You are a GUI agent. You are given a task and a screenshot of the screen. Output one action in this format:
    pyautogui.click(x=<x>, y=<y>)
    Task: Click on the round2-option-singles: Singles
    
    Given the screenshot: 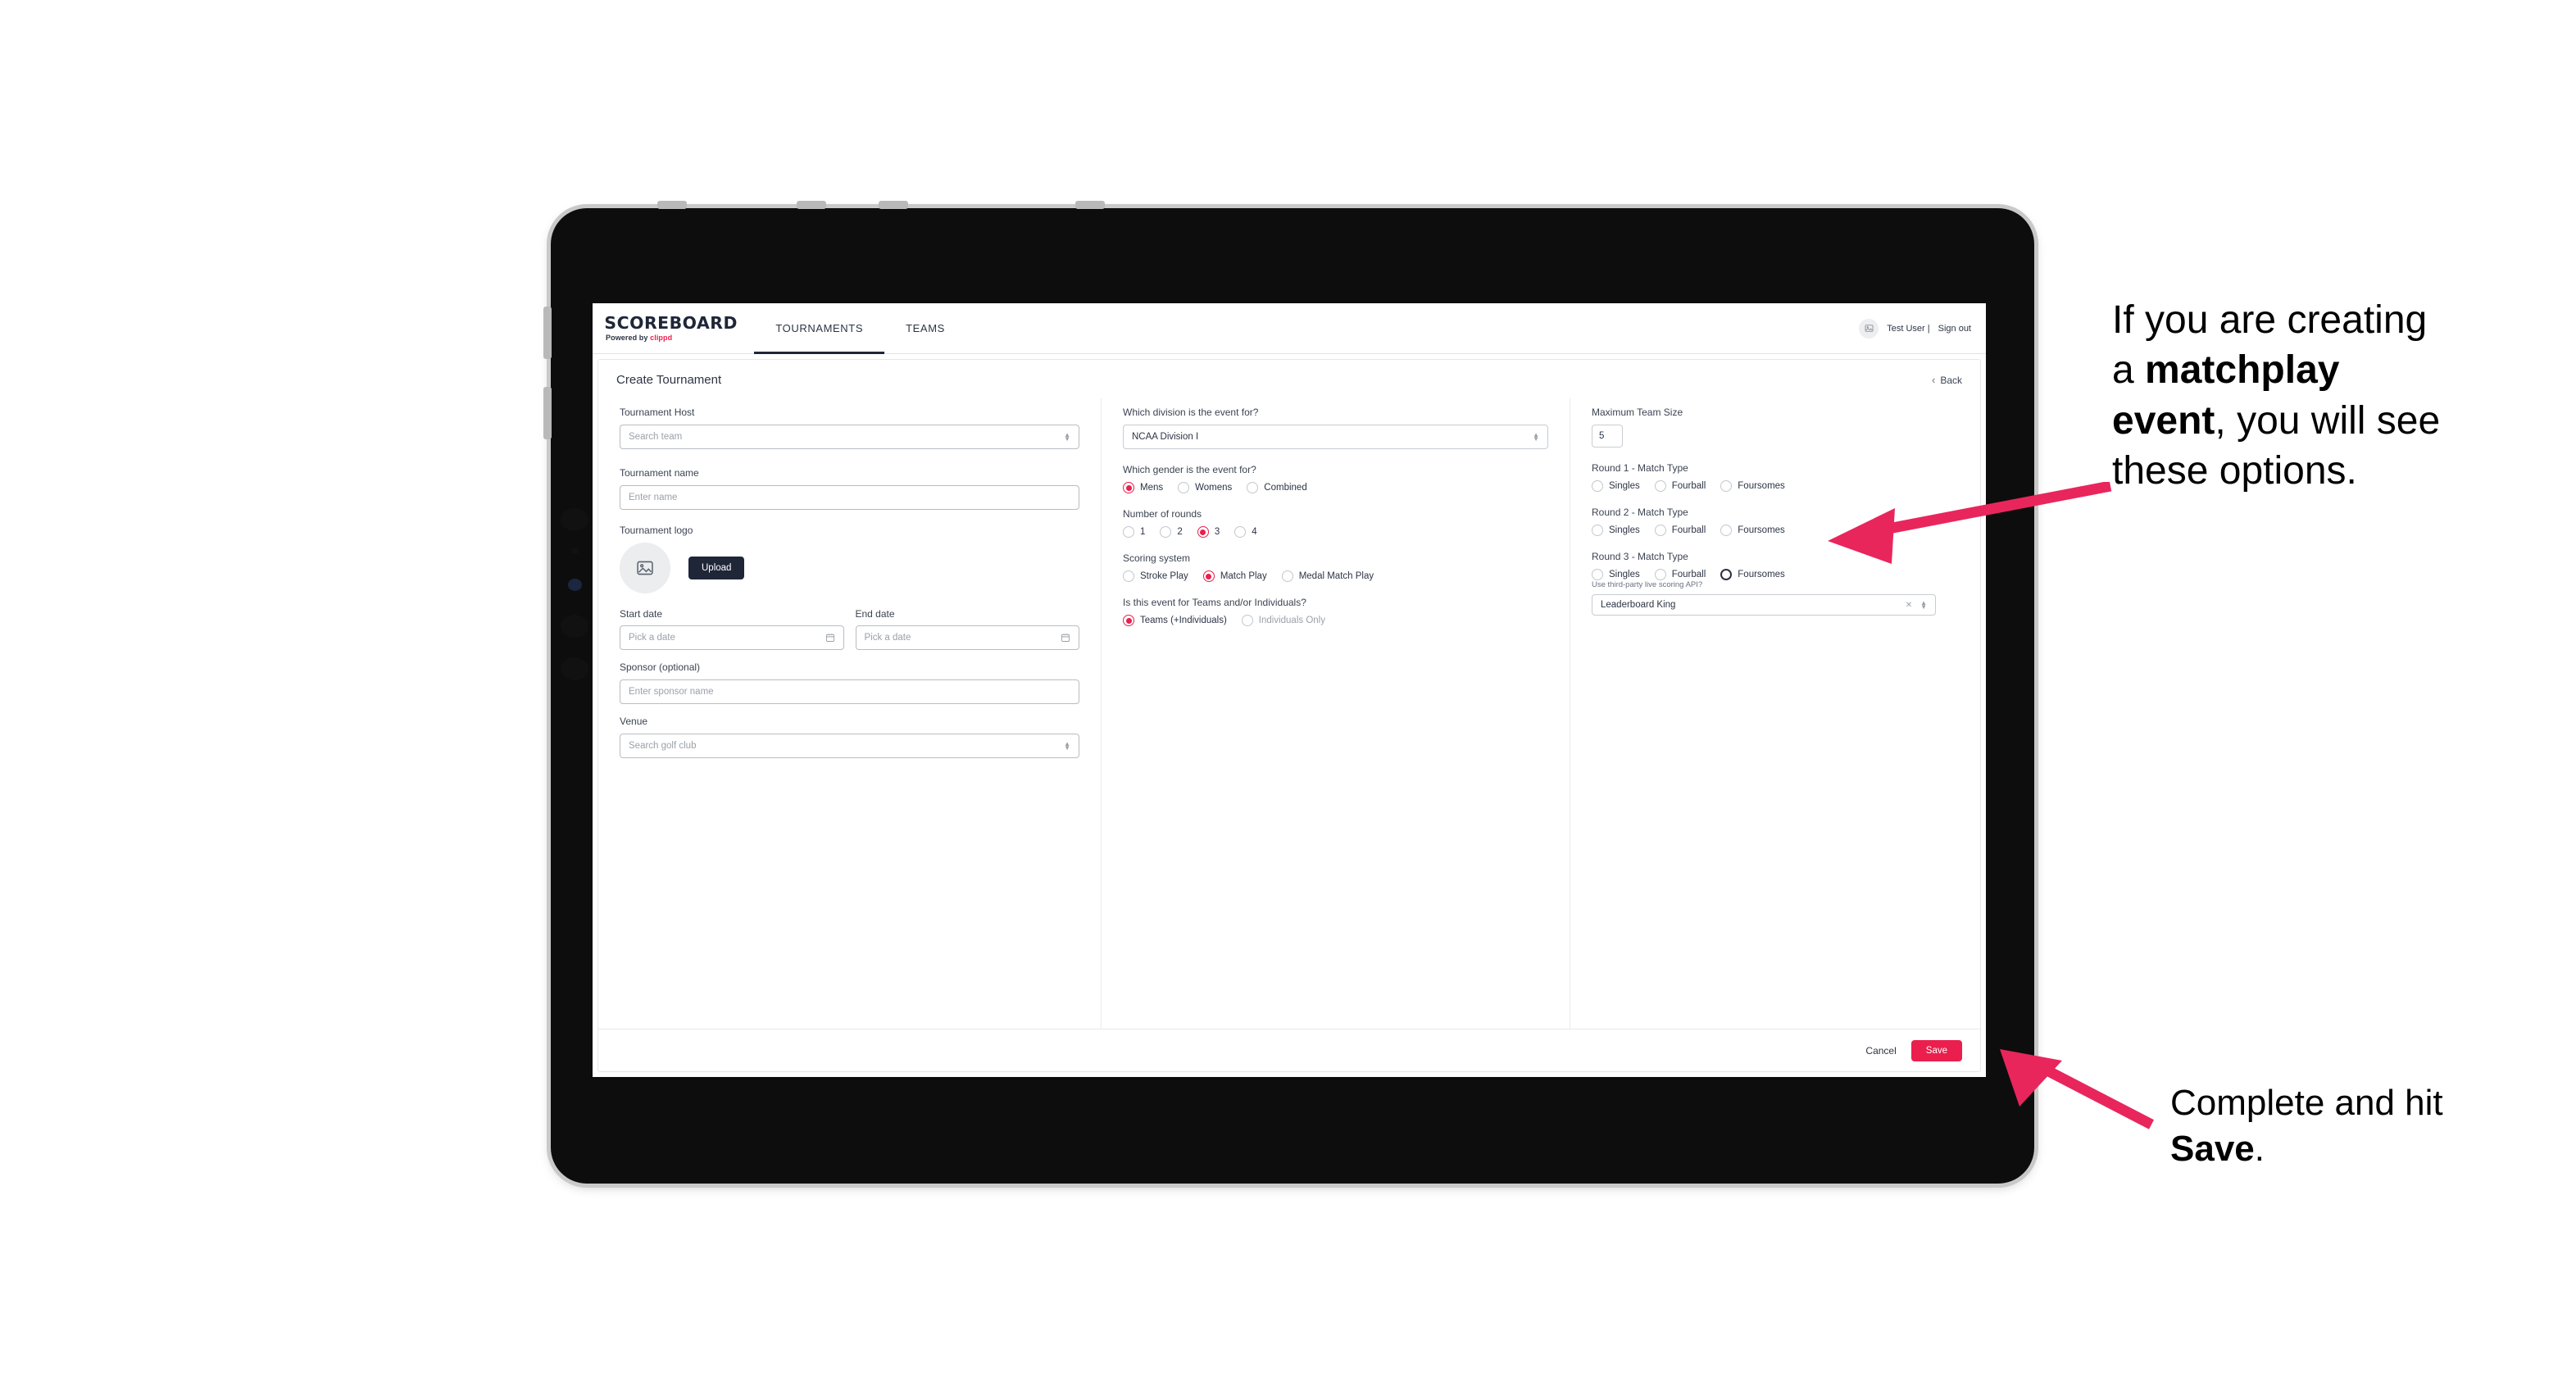 What is the action you would take?
    pyautogui.click(x=1616, y=530)
    